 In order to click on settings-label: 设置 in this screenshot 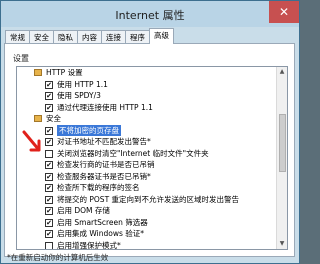, I will do `click(21, 58)`.